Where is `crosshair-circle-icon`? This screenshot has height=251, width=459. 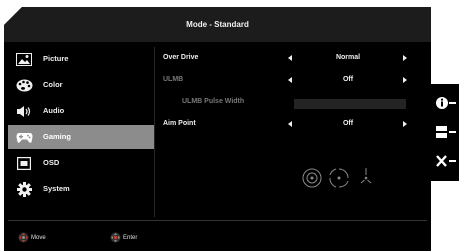
crosshair-circle-icon is located at coordinates (312, 178).